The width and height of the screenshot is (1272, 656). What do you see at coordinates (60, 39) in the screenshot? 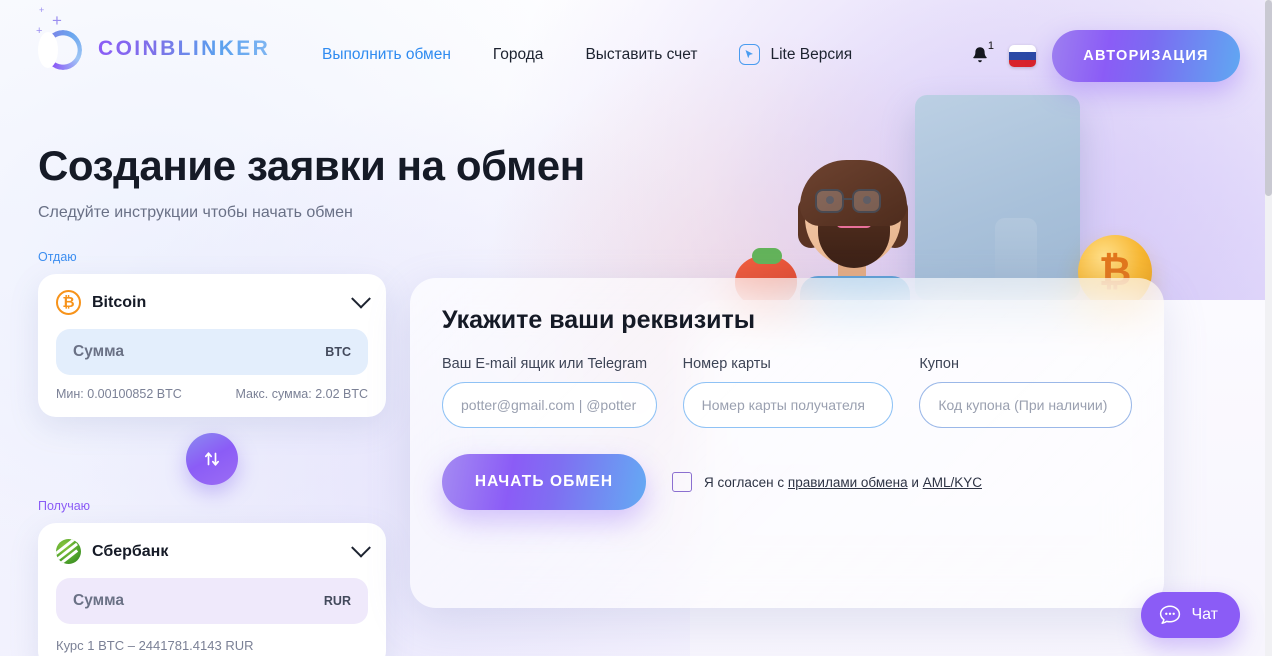
I see `logo-ring-icon: + + +` at bounding box center [60, 39].